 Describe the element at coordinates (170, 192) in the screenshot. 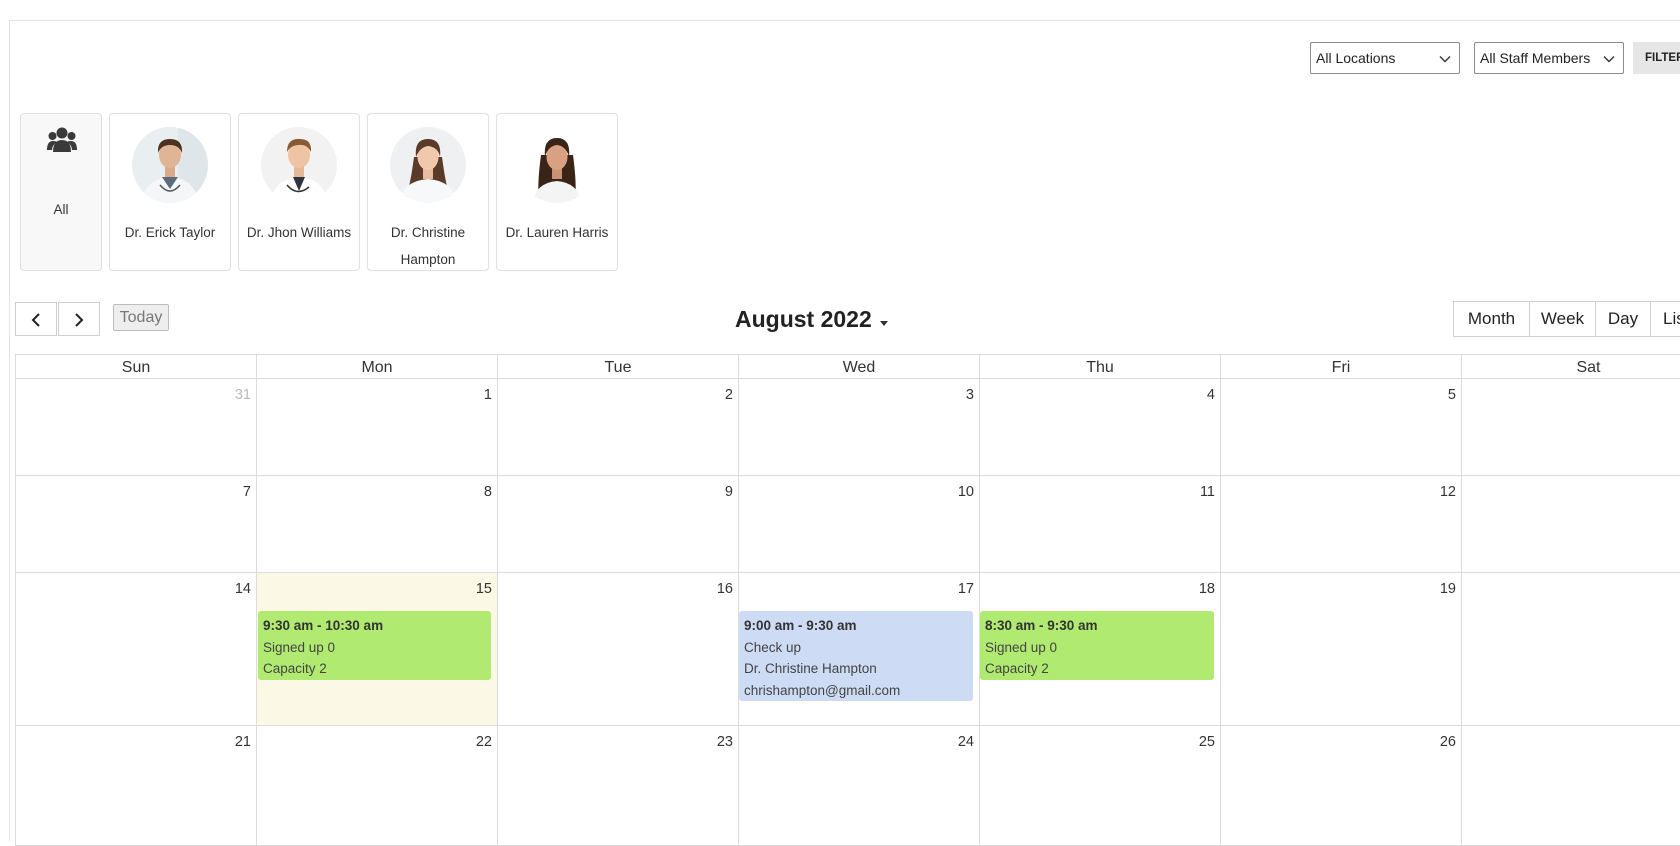

I see `staff-card-erick-taylor: Dr. Erick Taylor` at that location.